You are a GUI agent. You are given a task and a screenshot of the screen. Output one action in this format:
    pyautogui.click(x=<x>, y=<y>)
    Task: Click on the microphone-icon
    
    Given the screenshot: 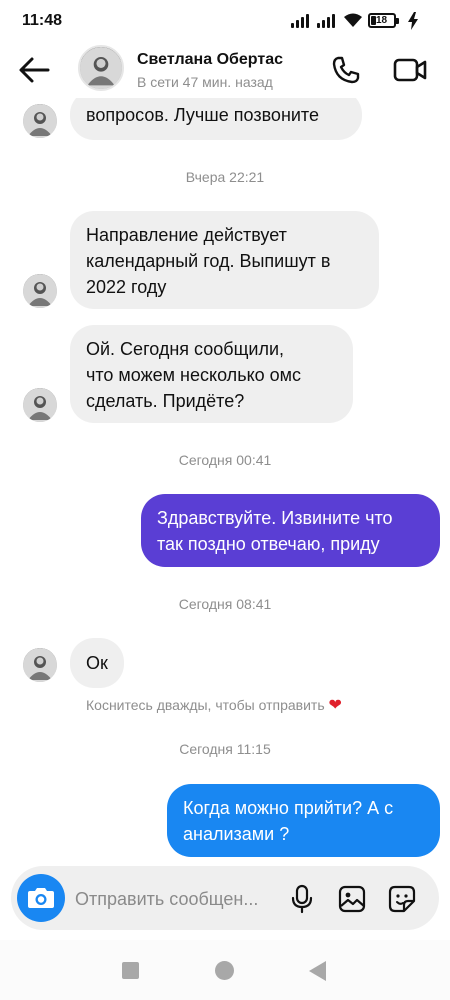 What is the action you would take?
    pyautogui.click(x=302, y=899)
    